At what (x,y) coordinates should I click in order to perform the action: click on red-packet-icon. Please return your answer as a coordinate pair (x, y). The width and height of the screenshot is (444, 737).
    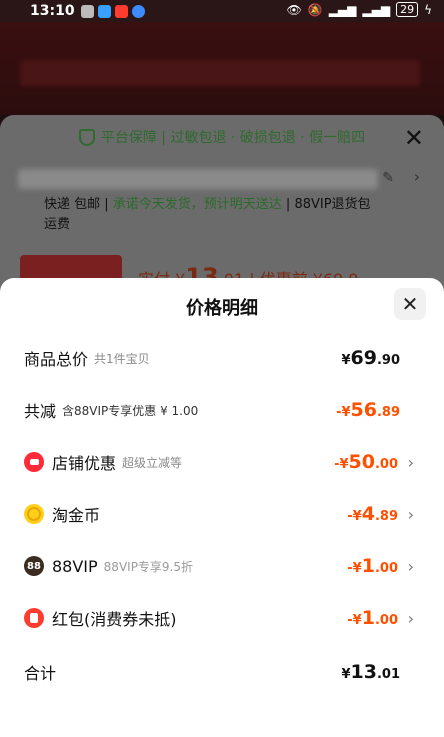
    Looking at the image, I should click on (34, 618).